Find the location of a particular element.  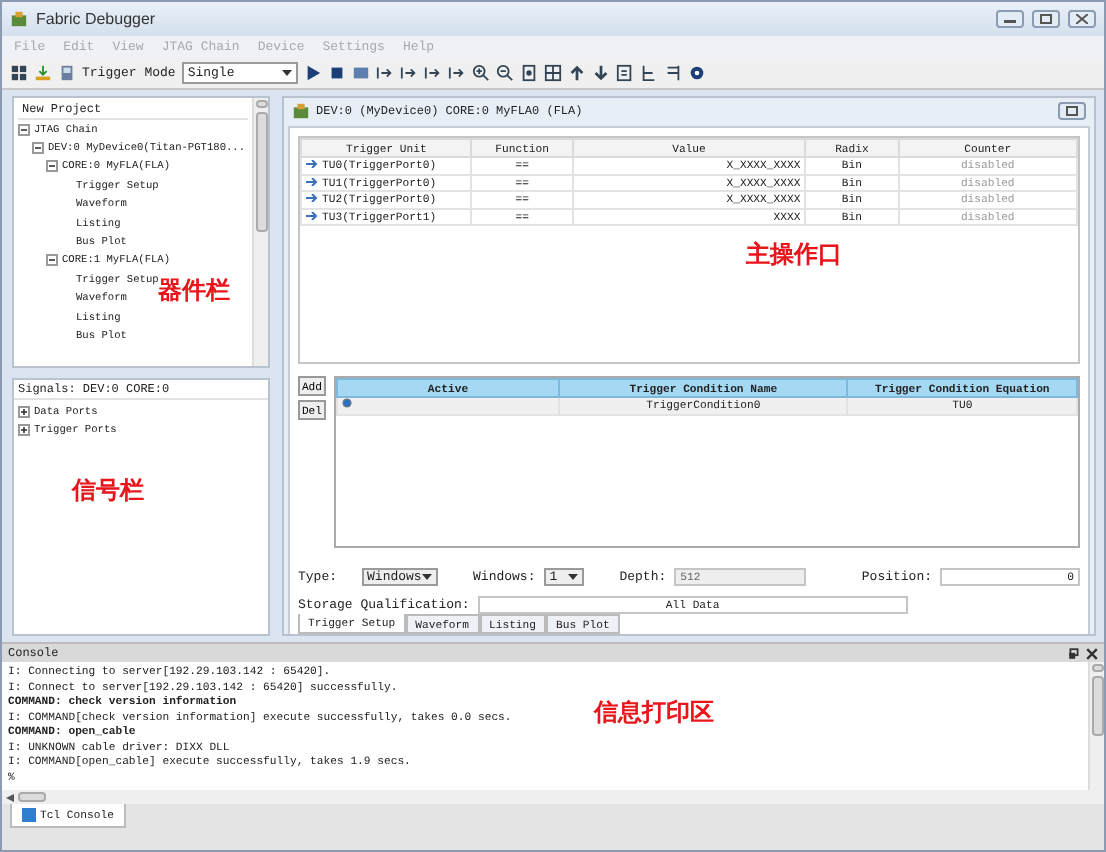

grid-view-icon is located at coordinates (552, 73).